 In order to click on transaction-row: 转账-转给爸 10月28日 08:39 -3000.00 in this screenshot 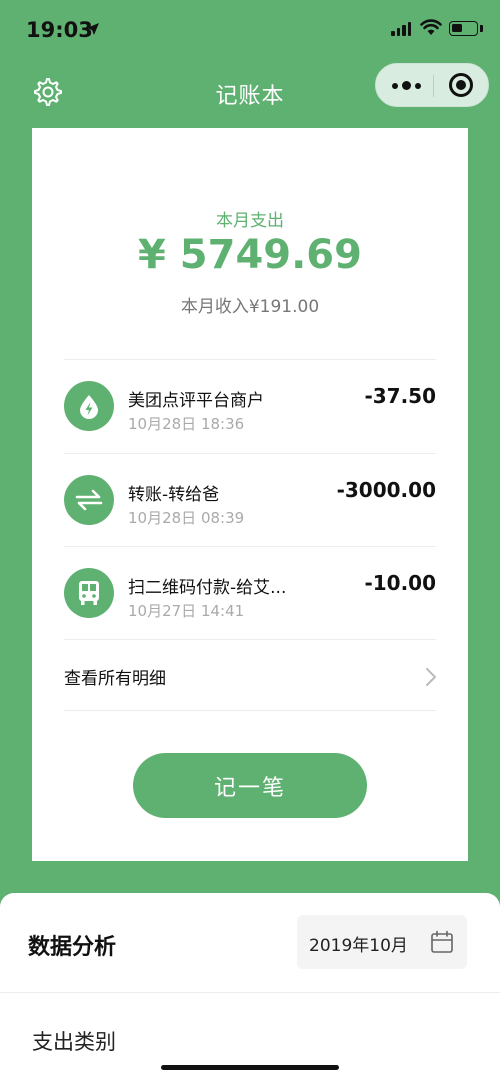, I will do `click(250, 500)`.